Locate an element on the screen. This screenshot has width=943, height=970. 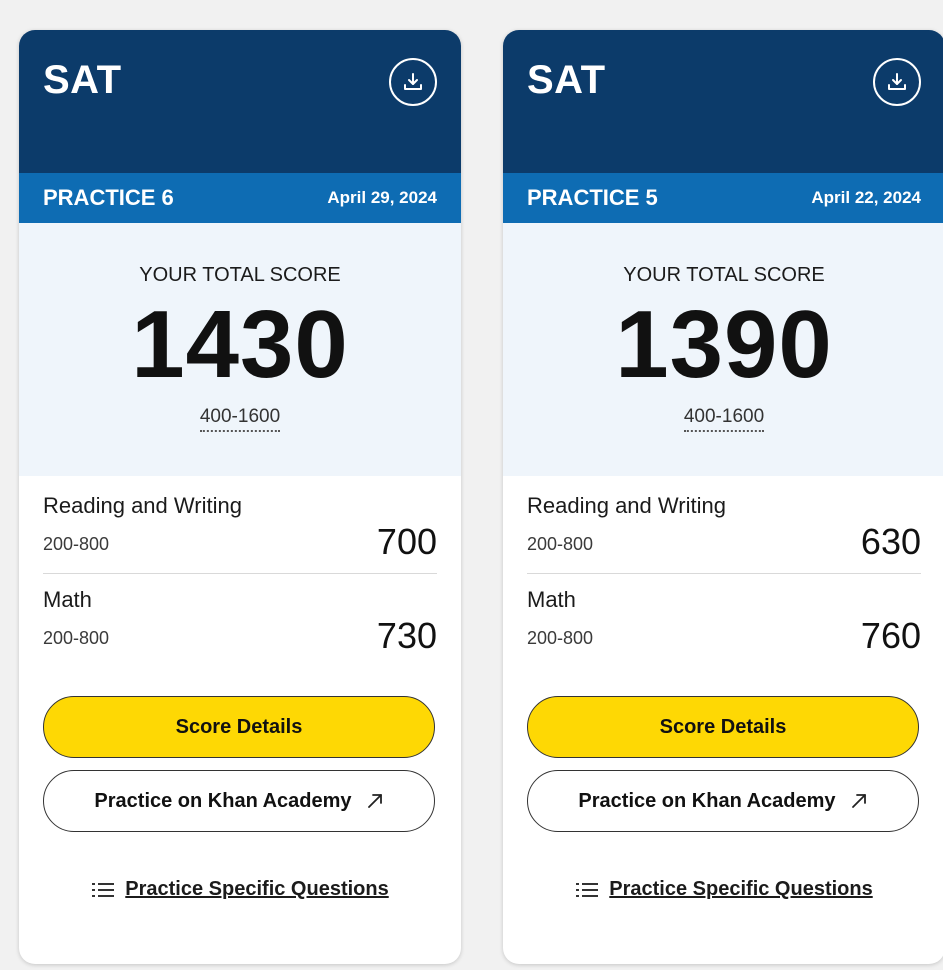
total-score-panel: YOUR TOTAL SCORE 1430 400-1600 is located at coordinates (240, 349).